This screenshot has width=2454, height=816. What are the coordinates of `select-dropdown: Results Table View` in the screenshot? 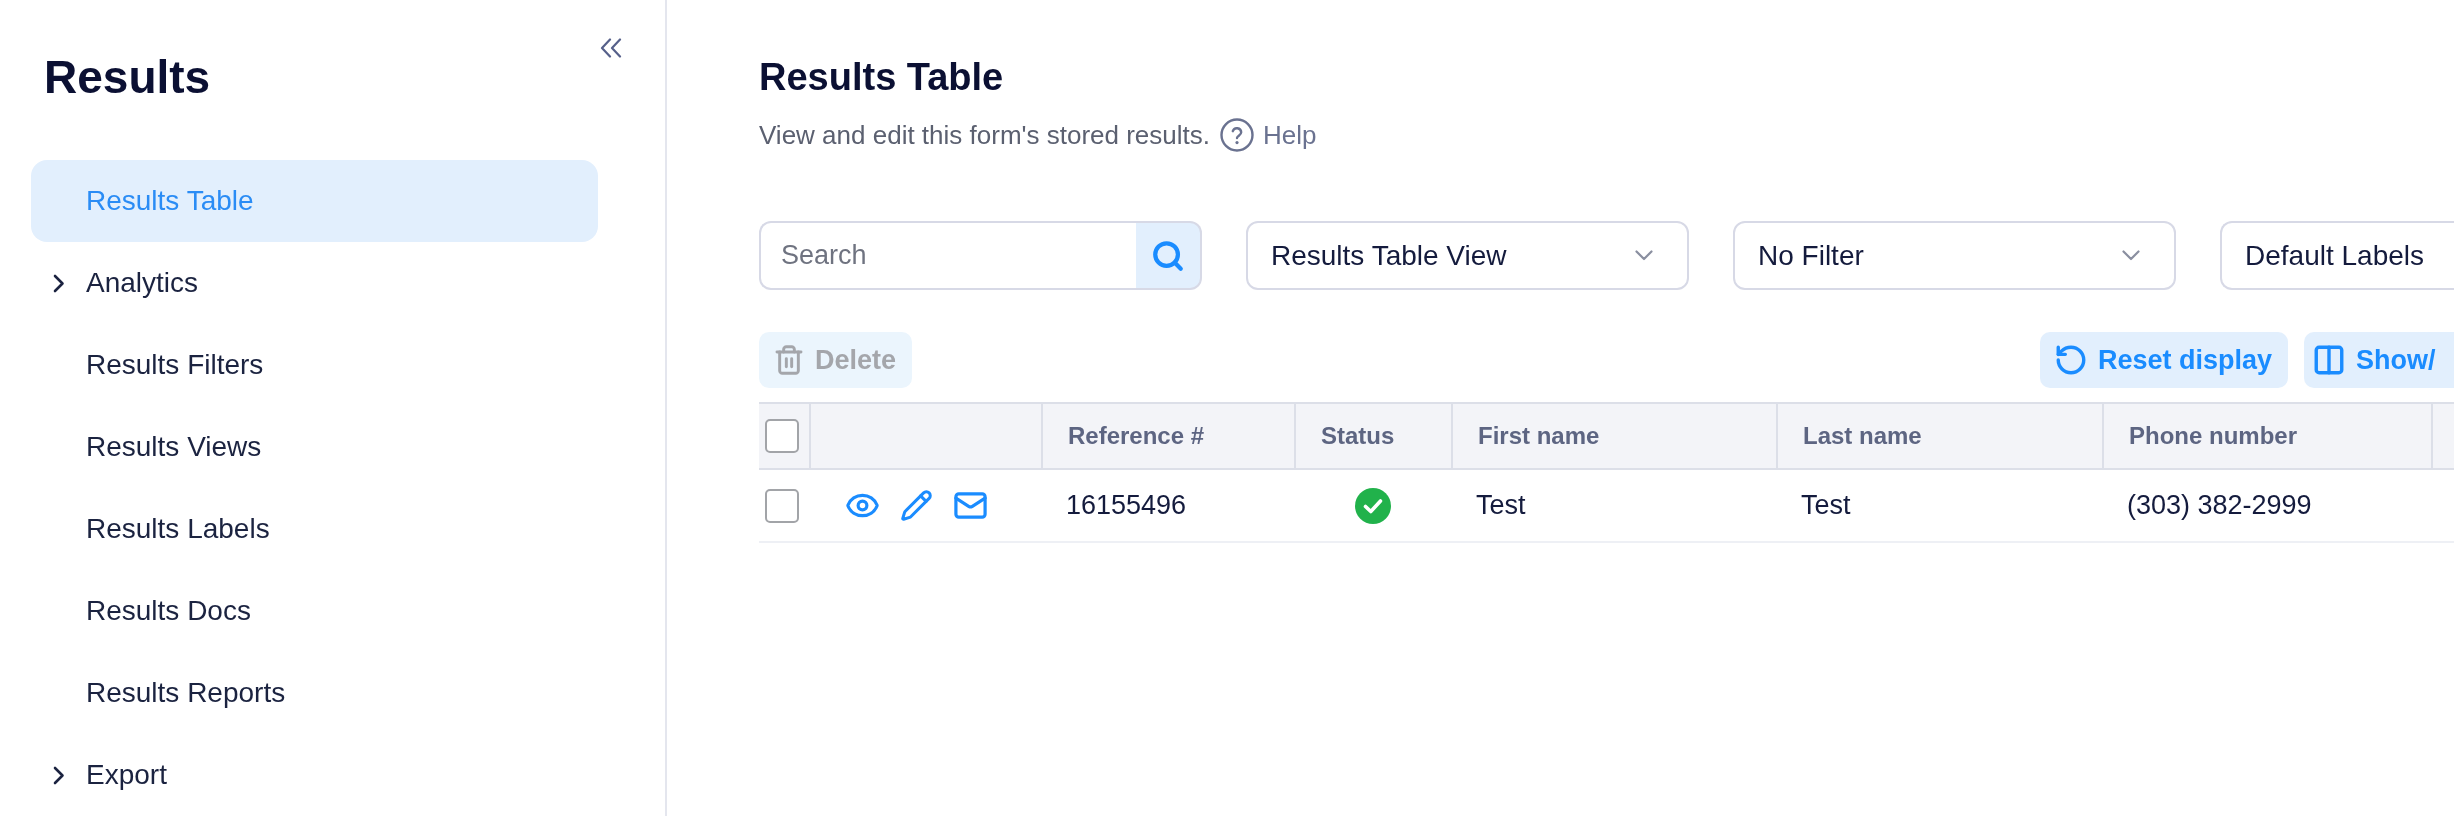 It's located at (1467, 255).